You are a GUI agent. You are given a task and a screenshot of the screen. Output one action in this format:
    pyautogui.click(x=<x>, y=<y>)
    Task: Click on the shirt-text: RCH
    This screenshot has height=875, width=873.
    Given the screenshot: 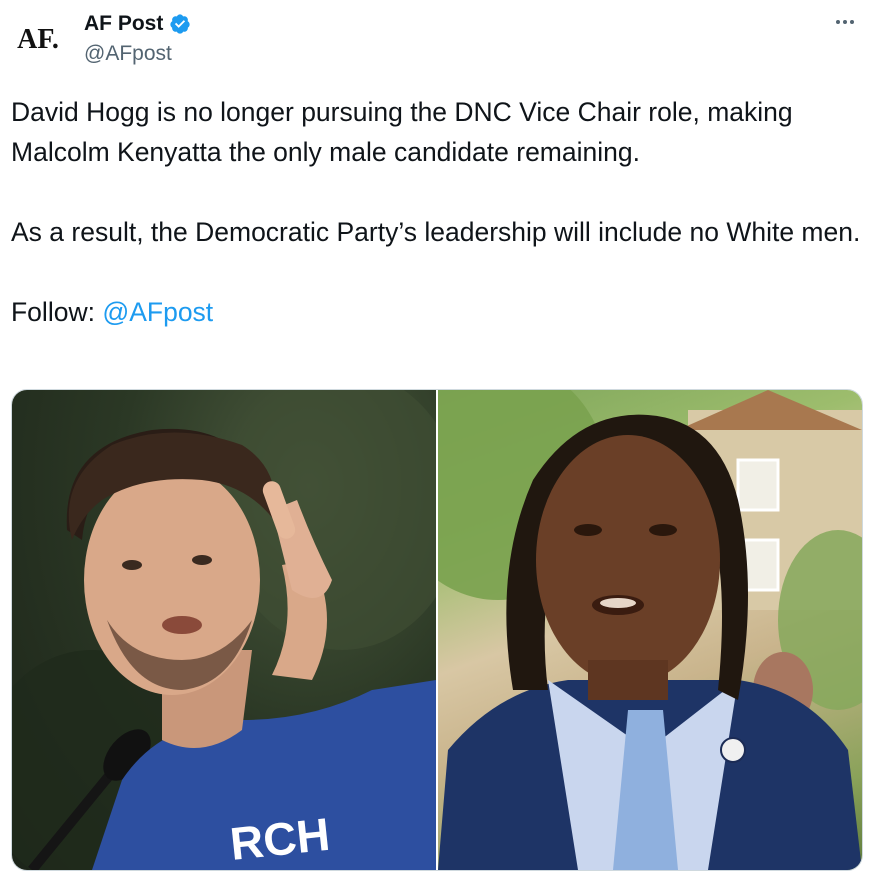 What is the action you would take?
    pyautogui.click(x=280, y=839)
    